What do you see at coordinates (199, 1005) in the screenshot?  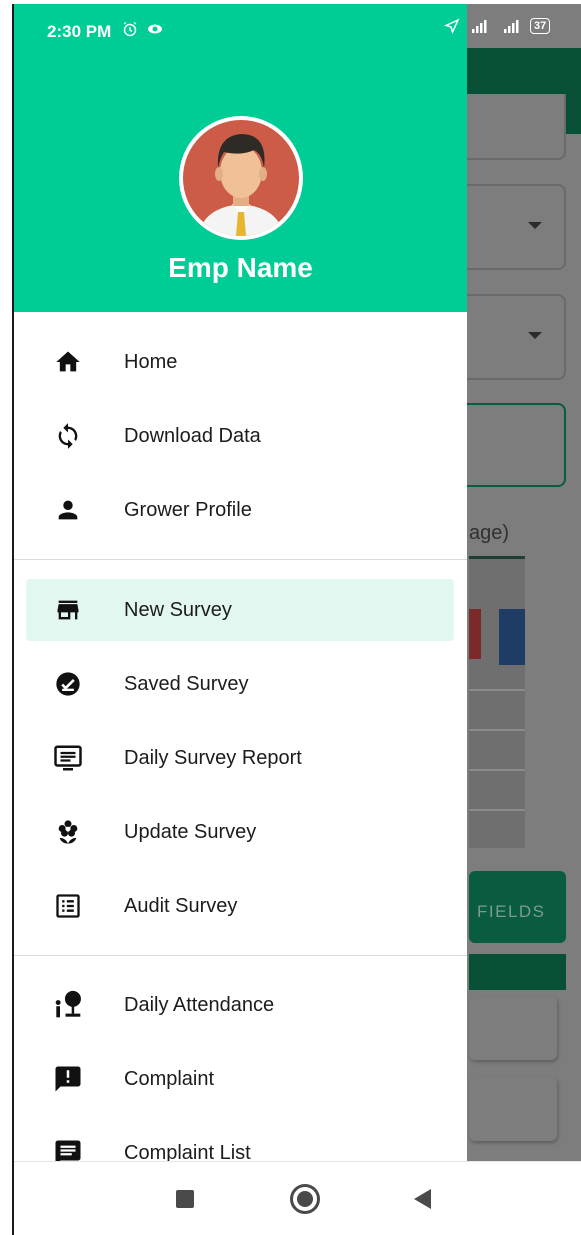 I see `menu-item-label: Daily Attendance` at bounding box center [199, 1005].